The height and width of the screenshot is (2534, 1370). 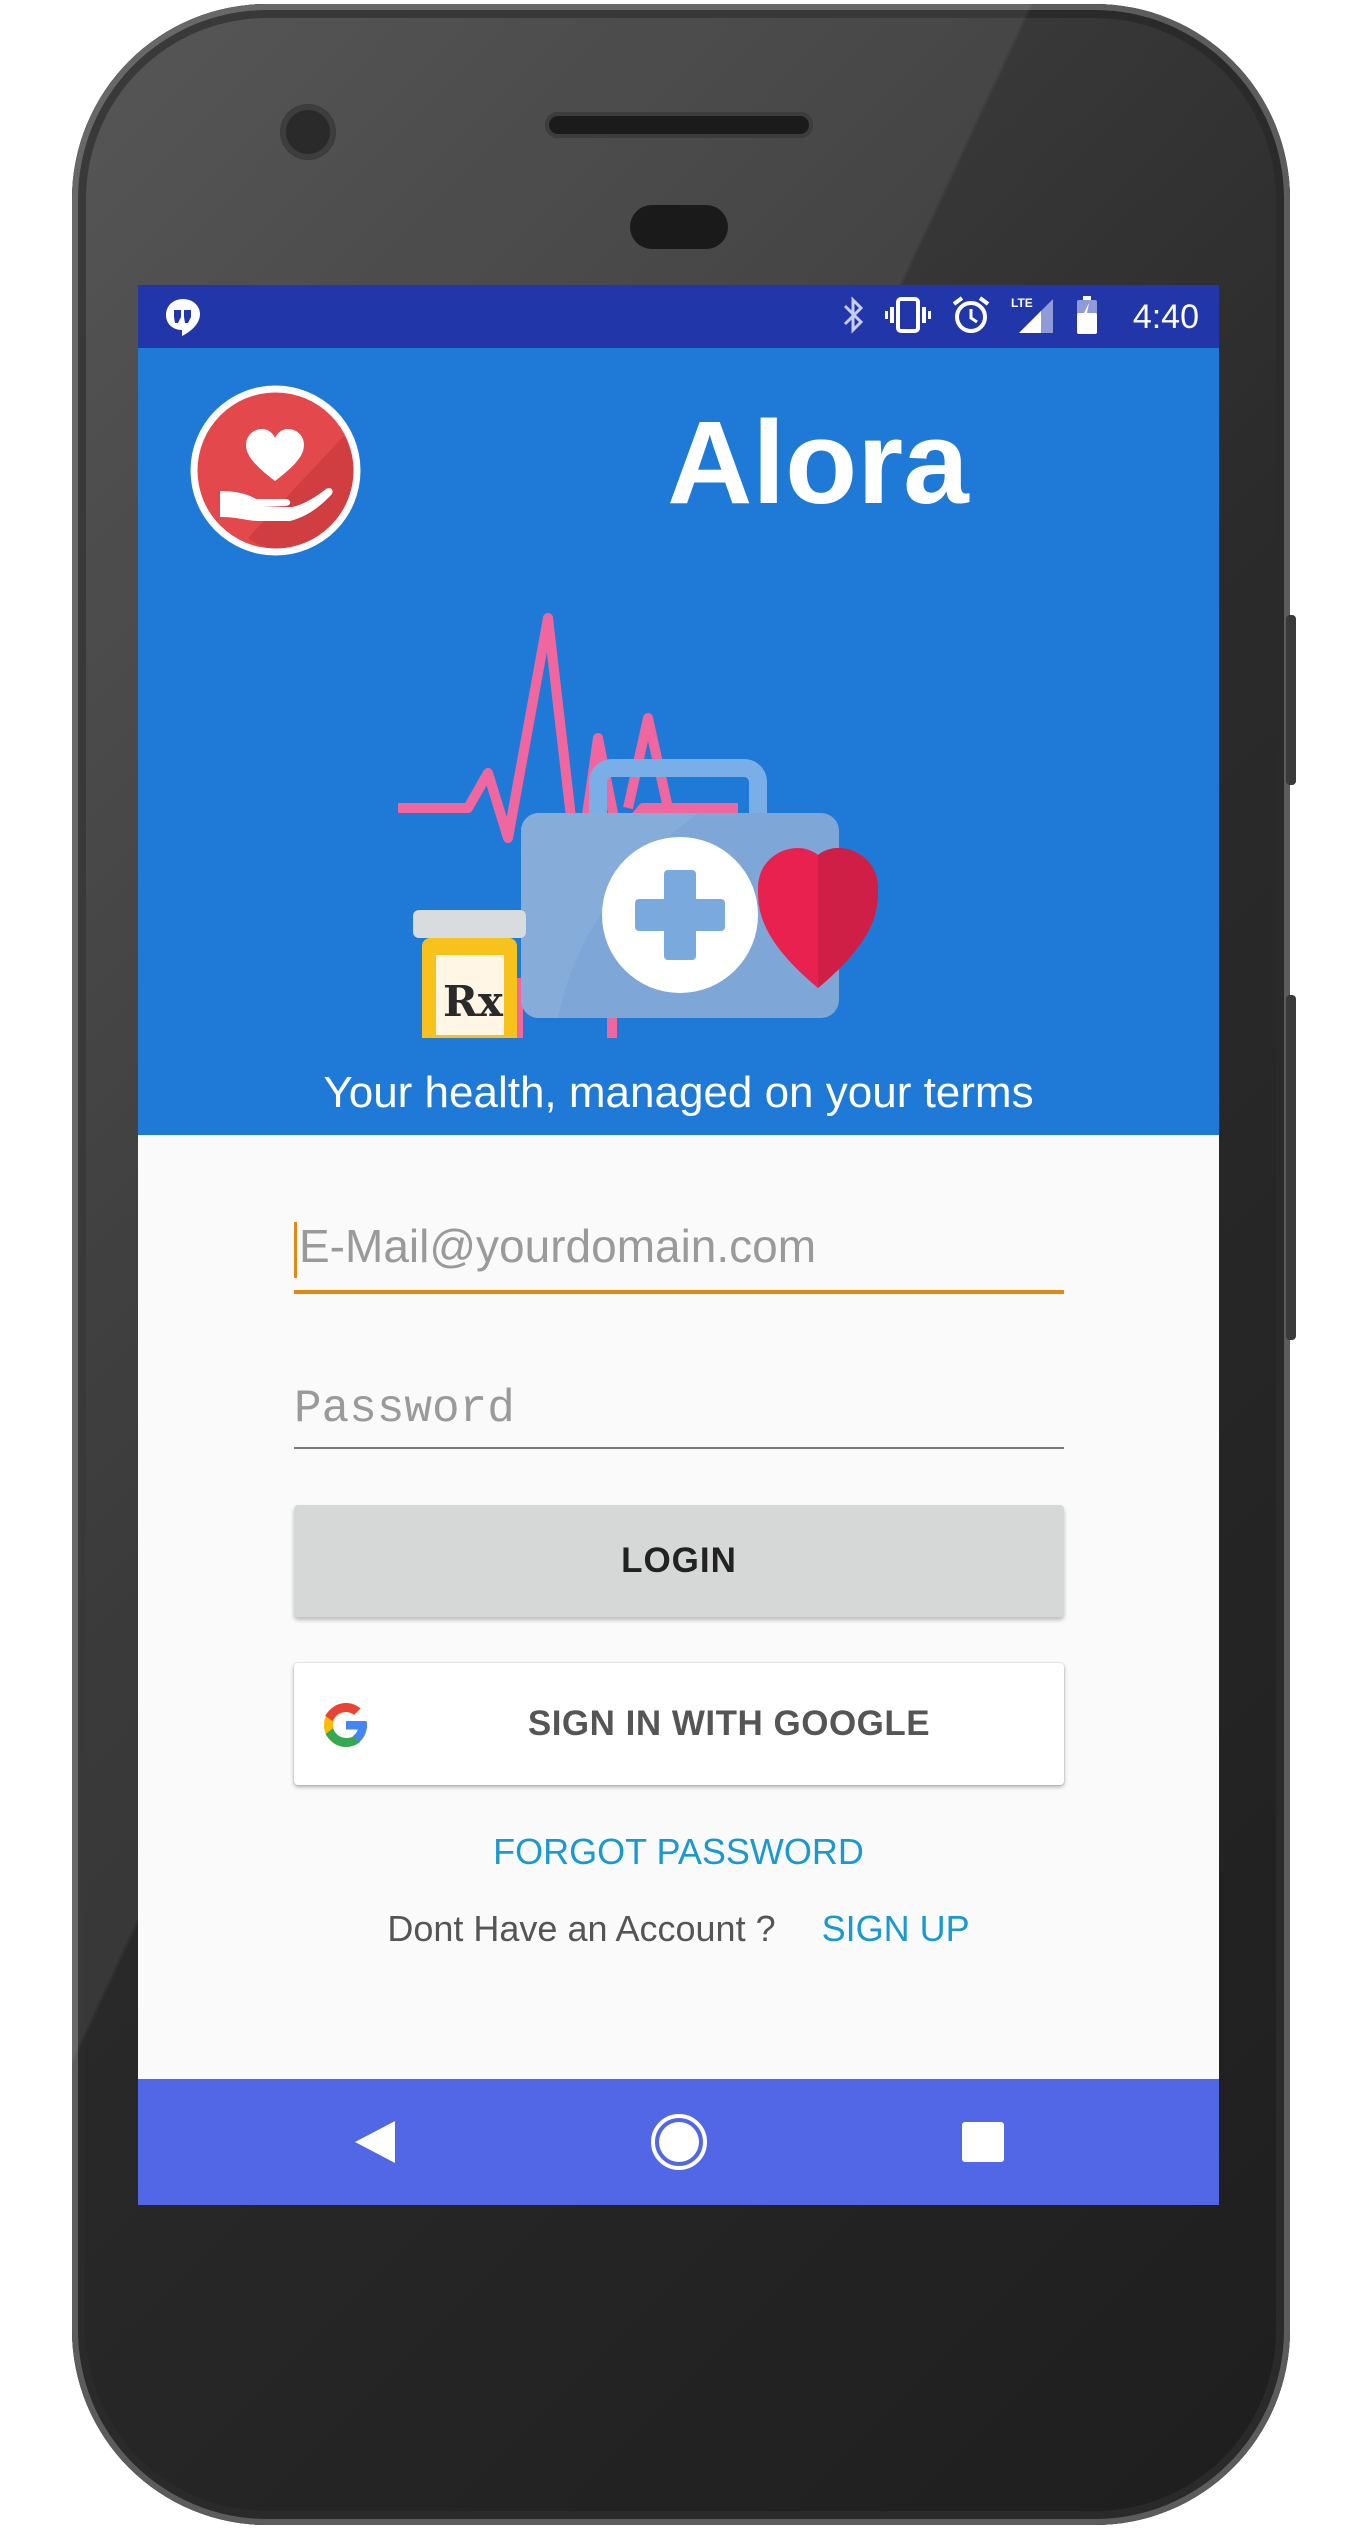 I want to click on login-button: LOGIN, so click(x=679, y=1561).